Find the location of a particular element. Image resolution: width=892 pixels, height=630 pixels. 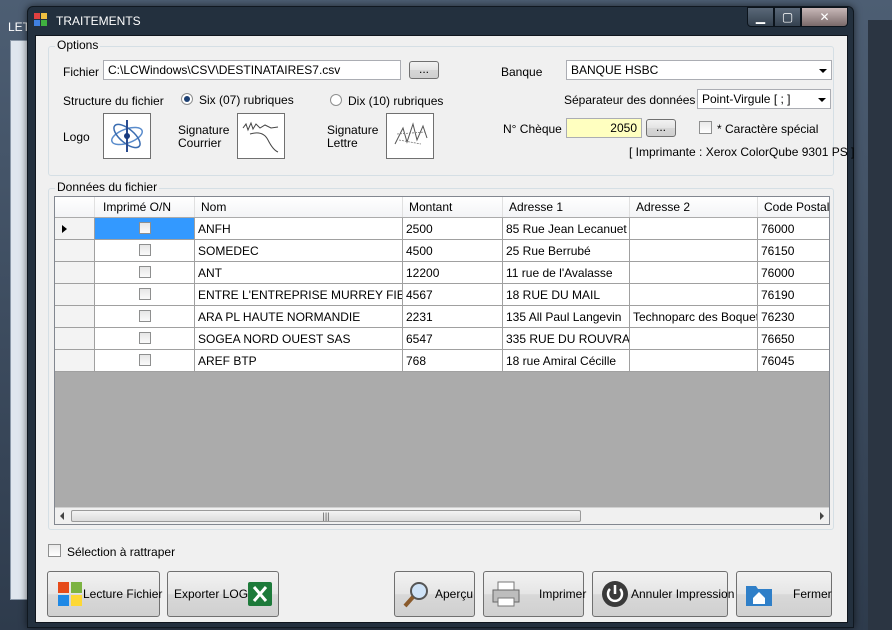

radio-dix-label: Dix (10) rubriques is located at coordinates (396, 101).